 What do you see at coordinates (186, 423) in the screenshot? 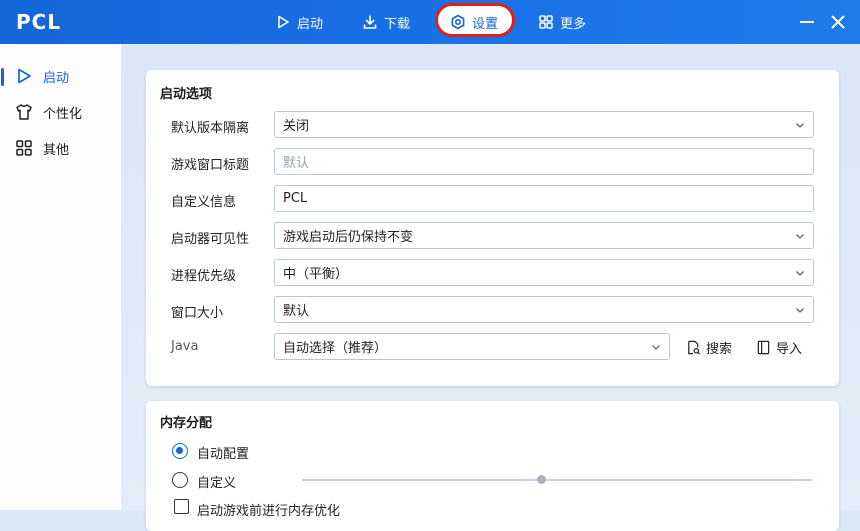
I see `card-title: 内存分配` at bounding box center [186, 423].